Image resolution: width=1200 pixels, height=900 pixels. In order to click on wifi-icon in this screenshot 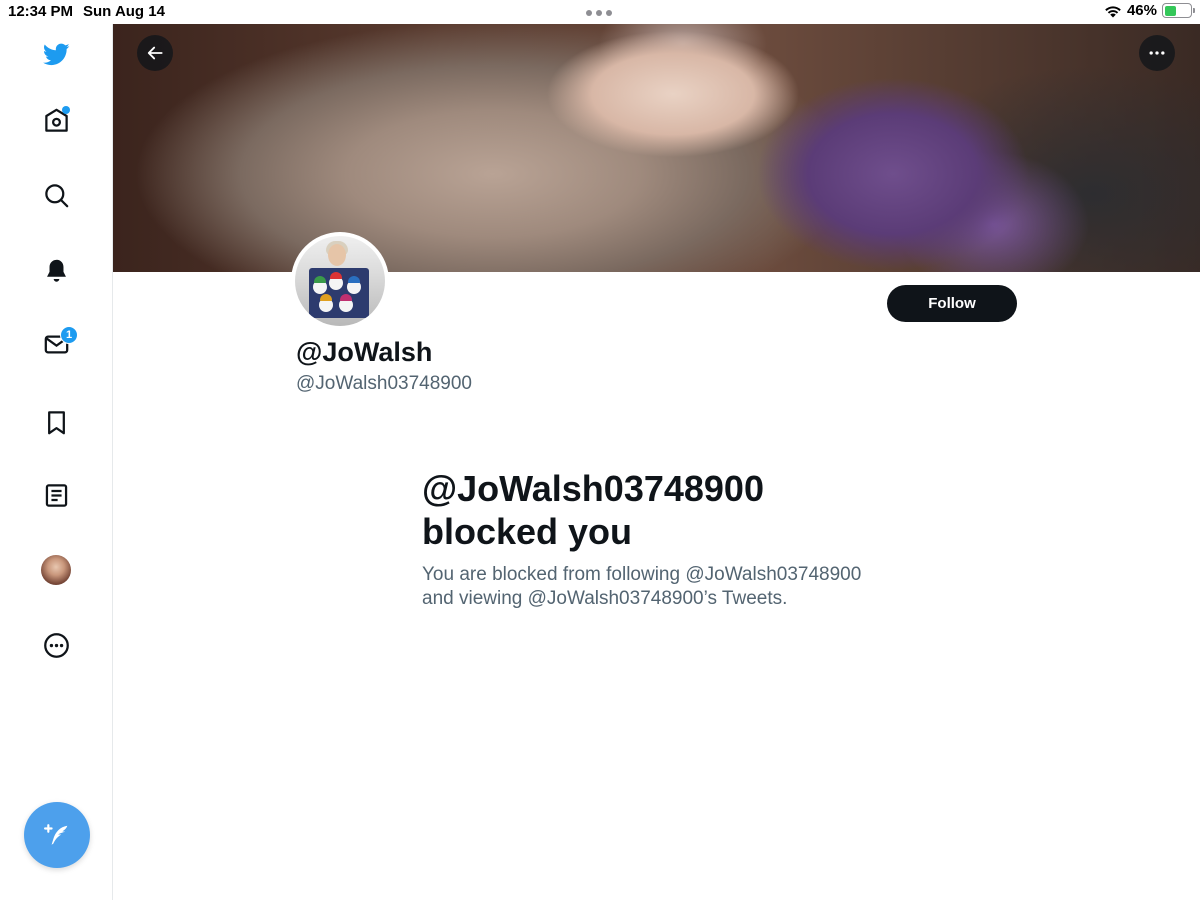, I will do `click(1113, 11)`.